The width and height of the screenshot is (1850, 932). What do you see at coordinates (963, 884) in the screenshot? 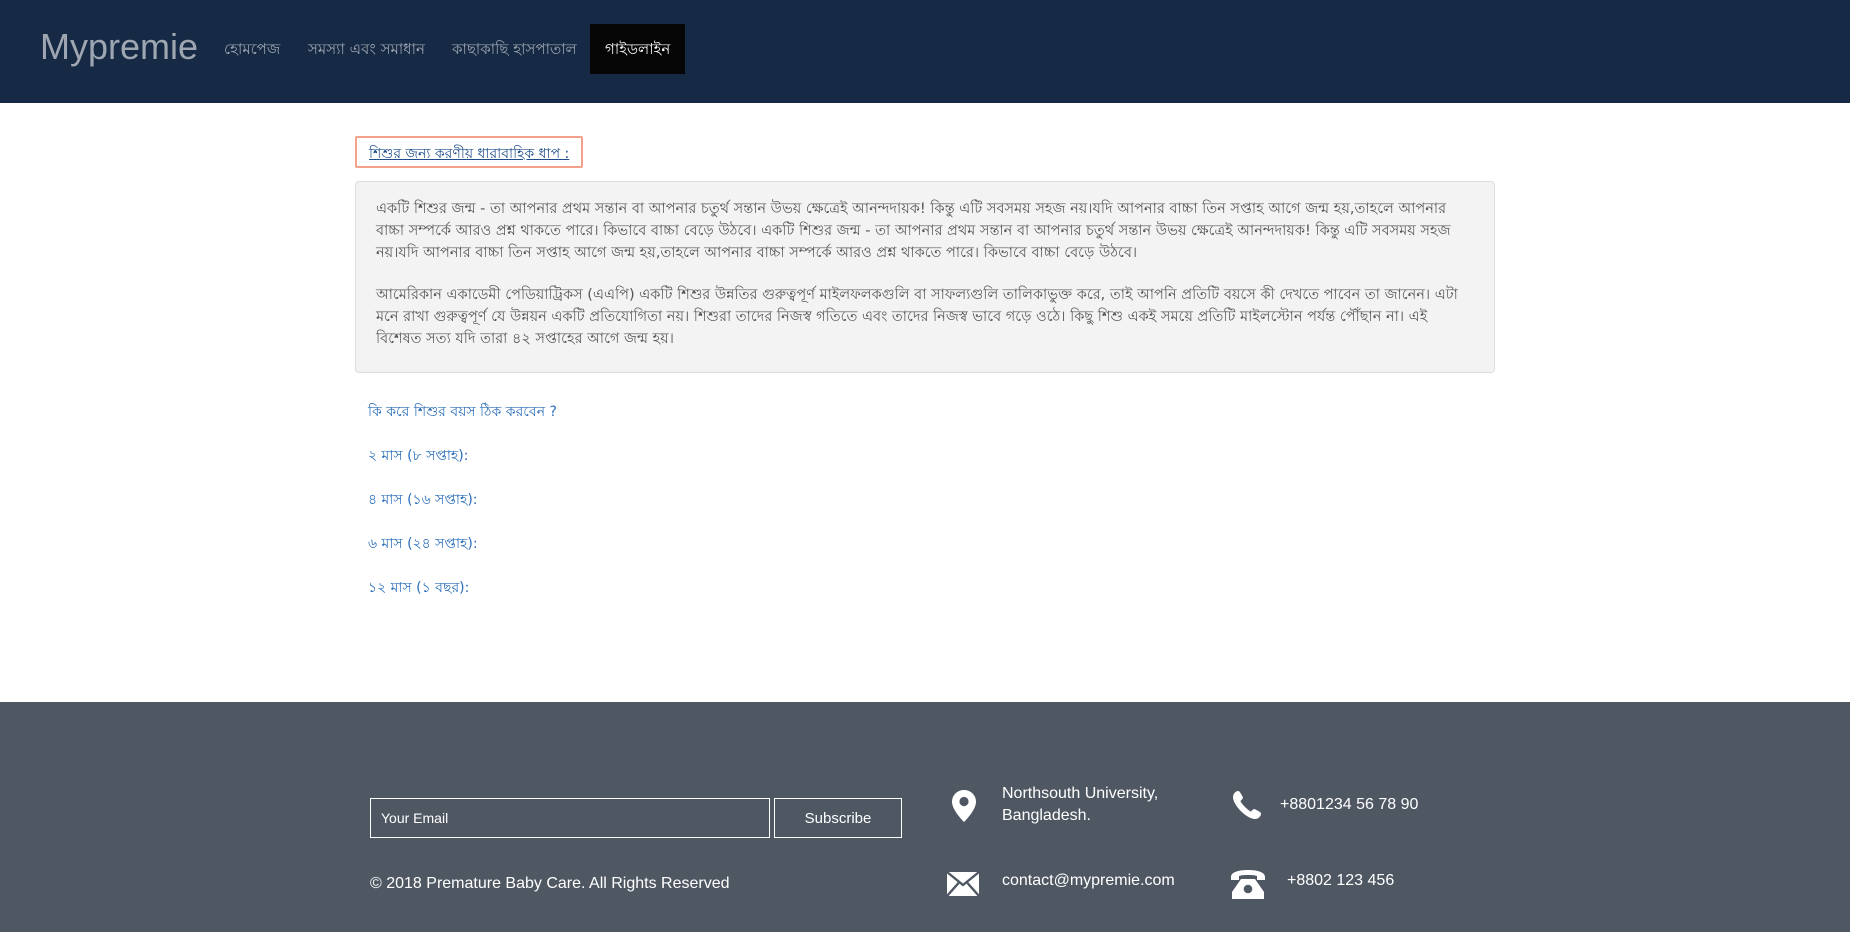
I see `envelope-icon` at bounding box center [963, 884].